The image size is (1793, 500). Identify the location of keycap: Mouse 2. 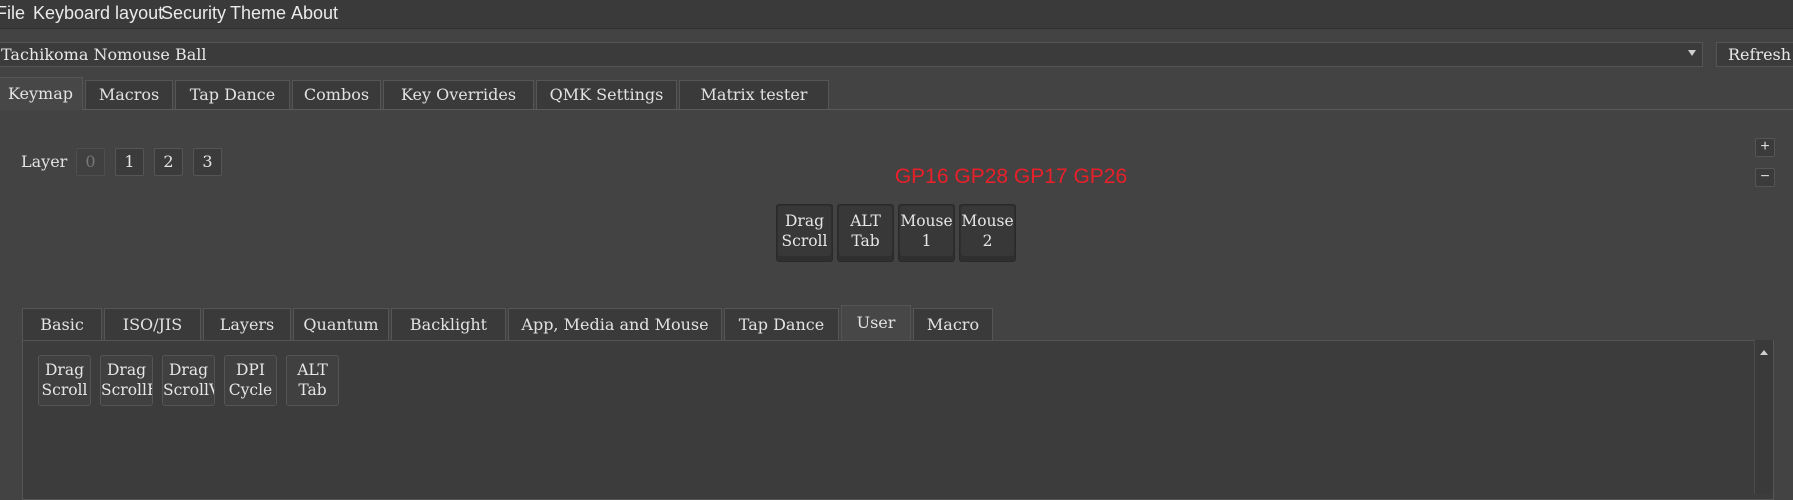
(987, 231).